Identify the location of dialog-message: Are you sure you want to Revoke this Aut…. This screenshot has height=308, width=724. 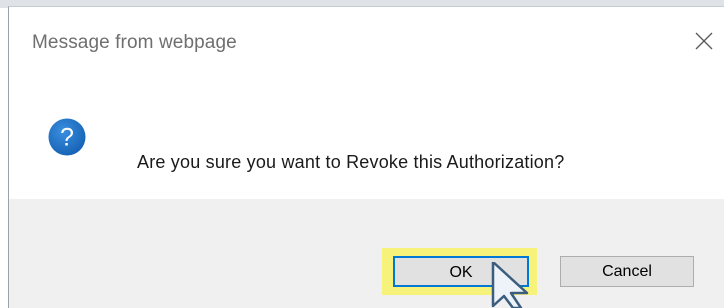
(351, 162).